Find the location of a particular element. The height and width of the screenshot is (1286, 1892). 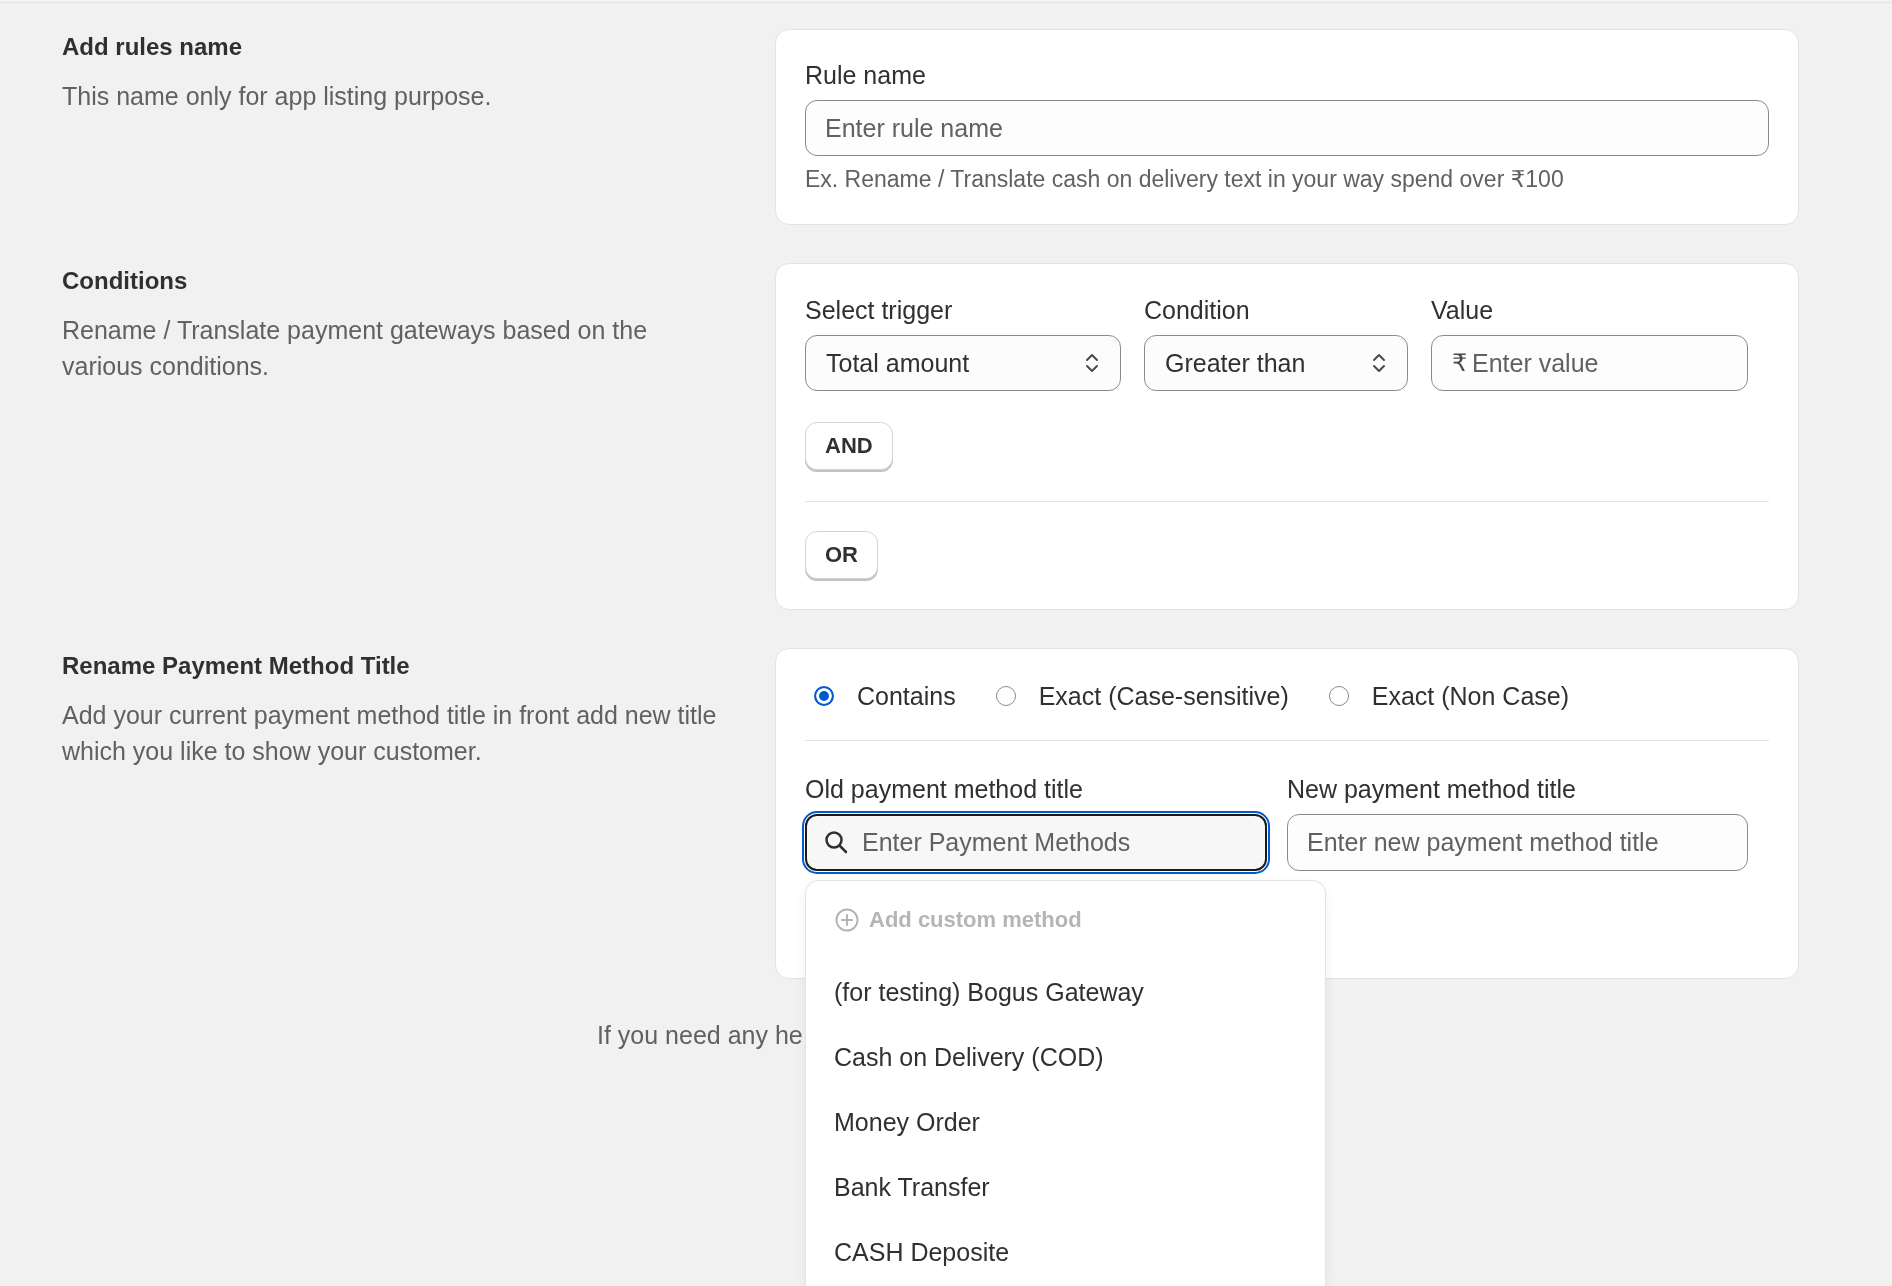

radio-label: Exact (Non Case) is located at coordinates (1470, 696).